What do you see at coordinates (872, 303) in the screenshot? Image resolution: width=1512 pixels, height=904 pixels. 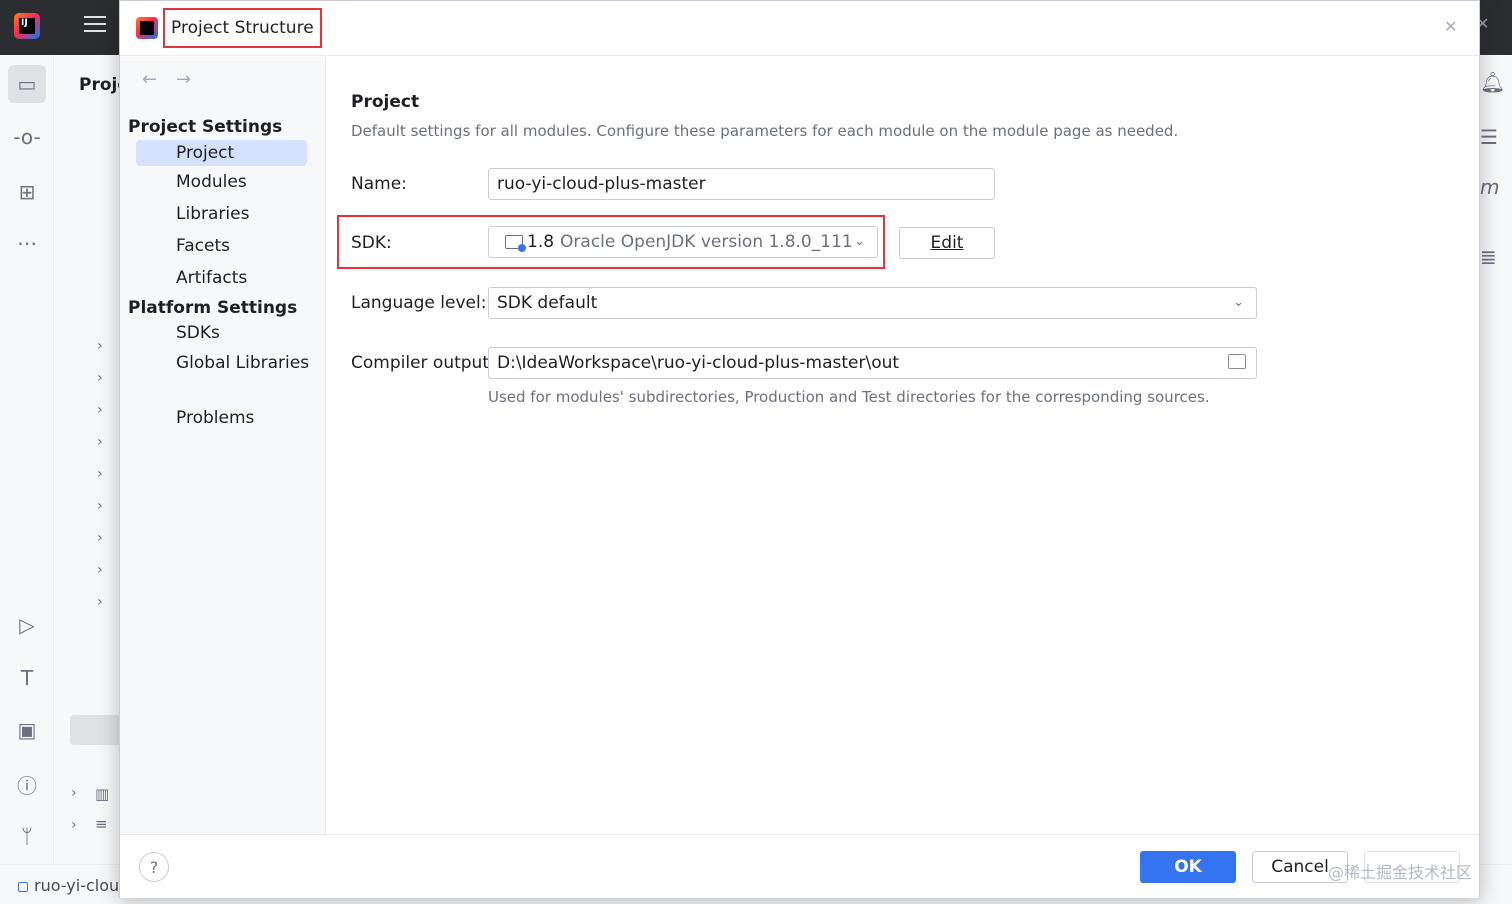 I see `language-level-dropdown: SDK default ⌄` at bounding box center [872, 303].